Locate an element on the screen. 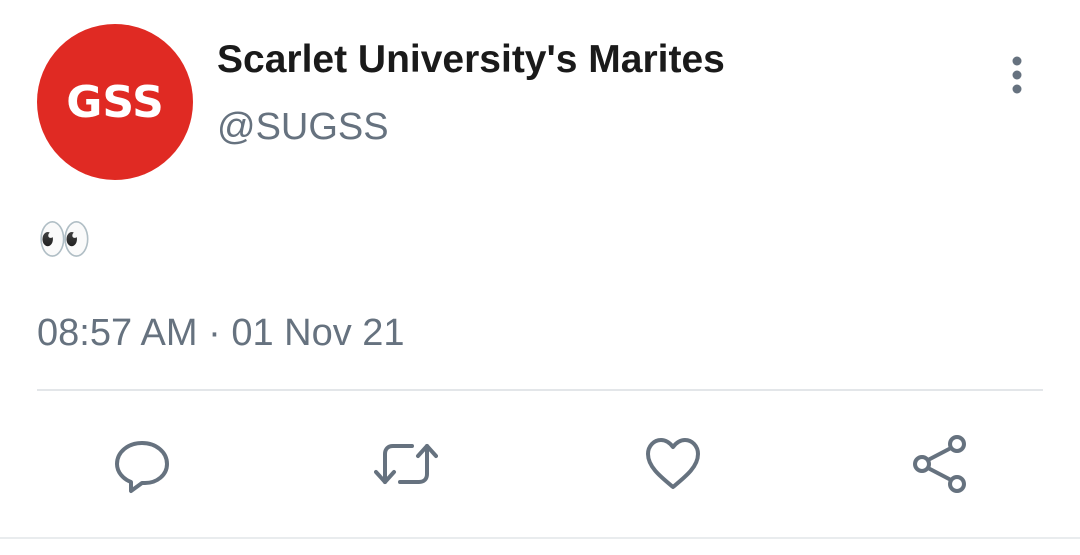 This screenshot has width=1080, height=555. divider is located at coordinates (540, 390).